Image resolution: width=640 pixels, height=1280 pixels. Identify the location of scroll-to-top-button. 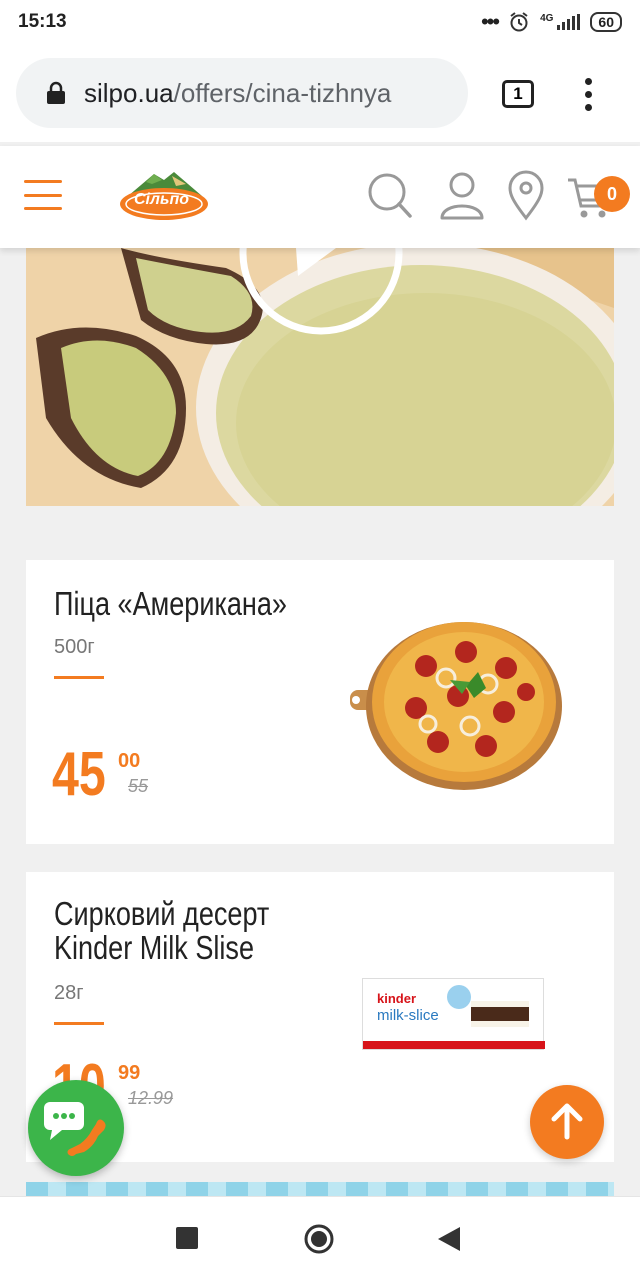
(567, 1122).